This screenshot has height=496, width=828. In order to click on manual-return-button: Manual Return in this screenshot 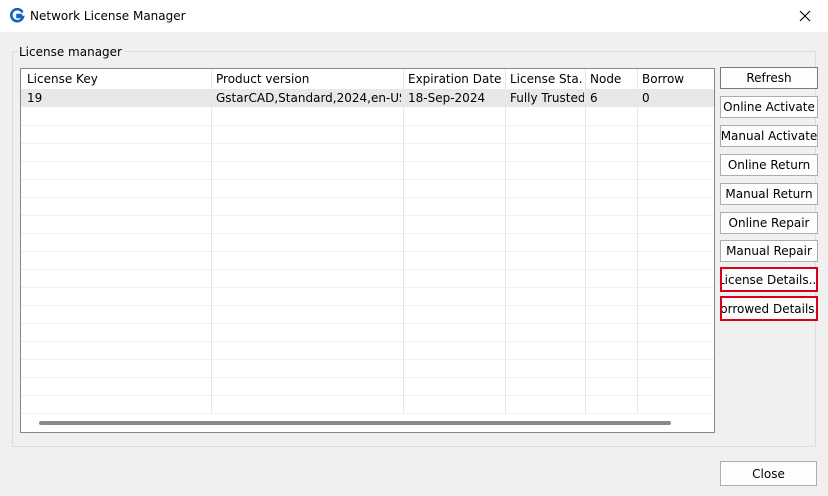, I will do `click(769, 194)`.